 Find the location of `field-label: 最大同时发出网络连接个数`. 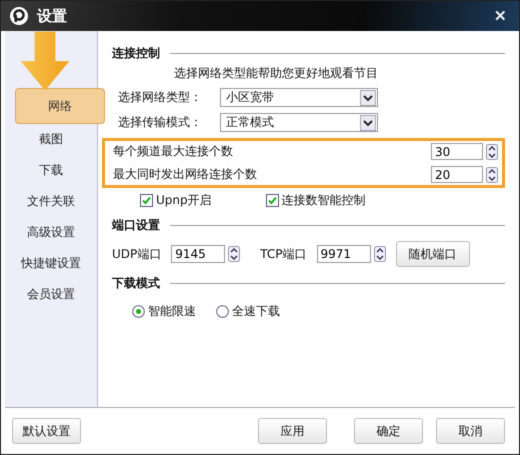

field-label: 最大同时发出网络连接个数 is located at coordinates (185, 174).